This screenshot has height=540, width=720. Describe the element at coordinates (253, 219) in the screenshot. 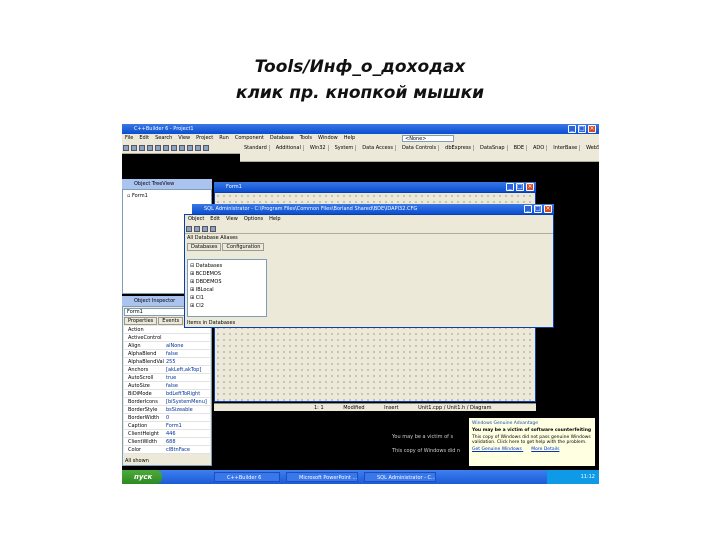

I see `db-menu-item-options: Options` at that location.